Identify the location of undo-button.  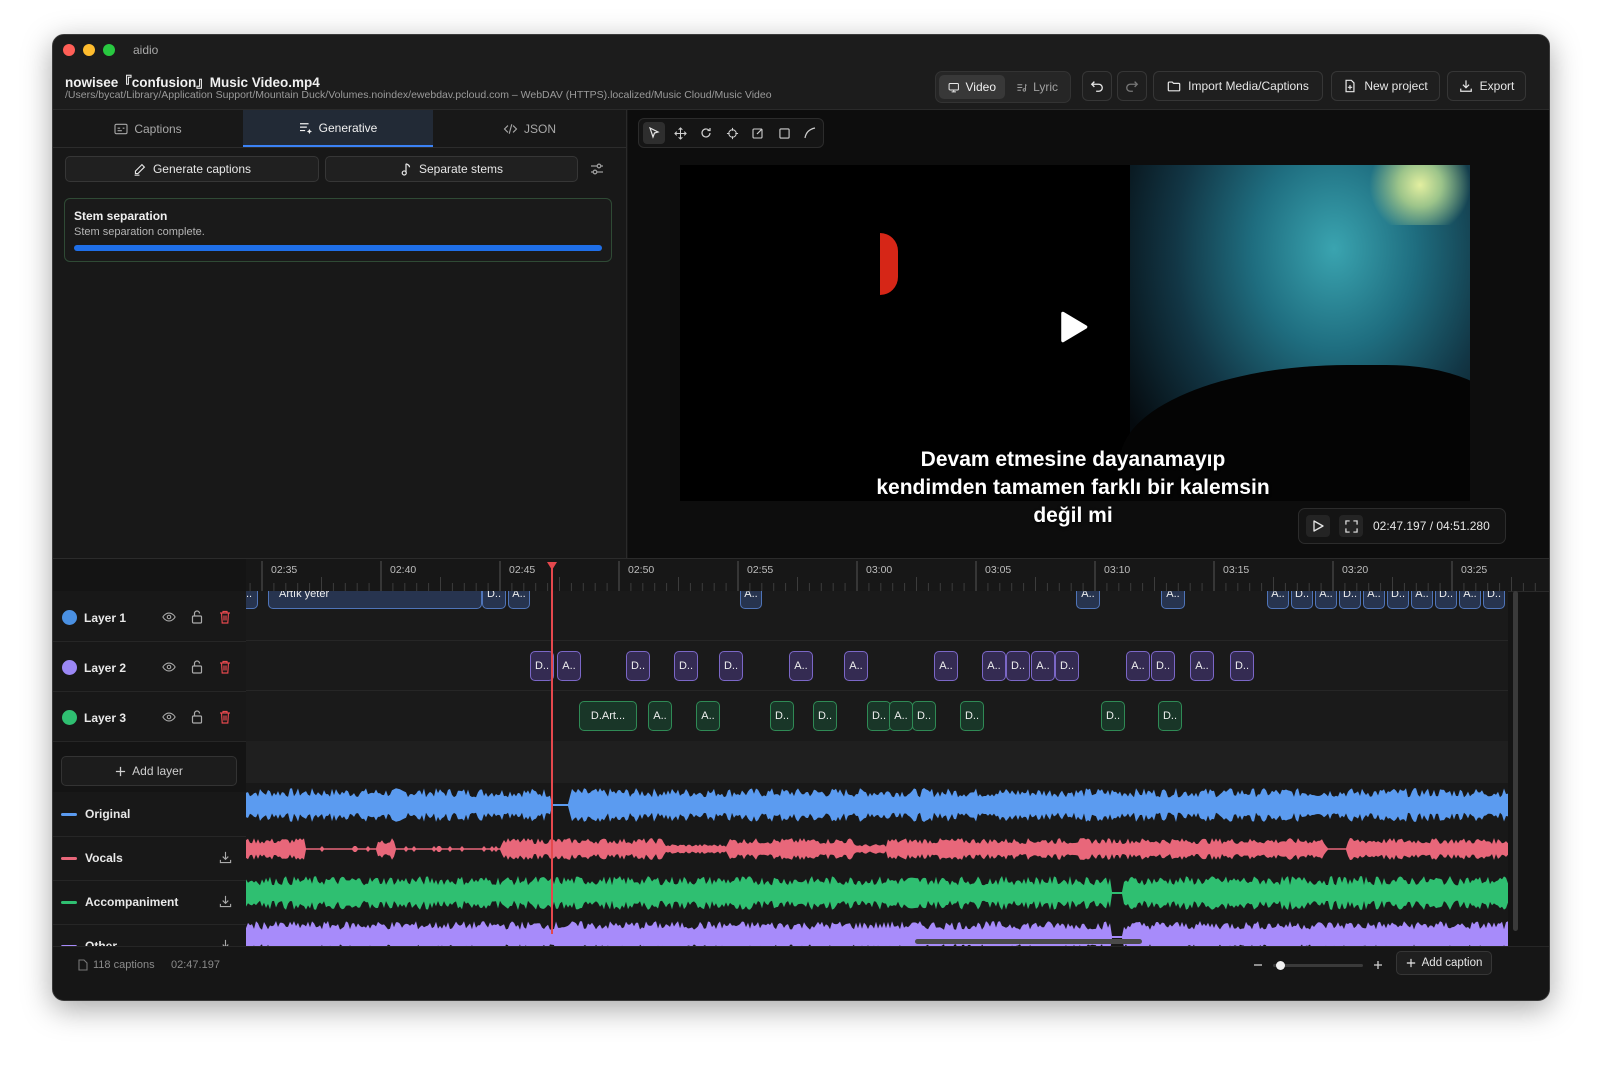
(1097, 86).